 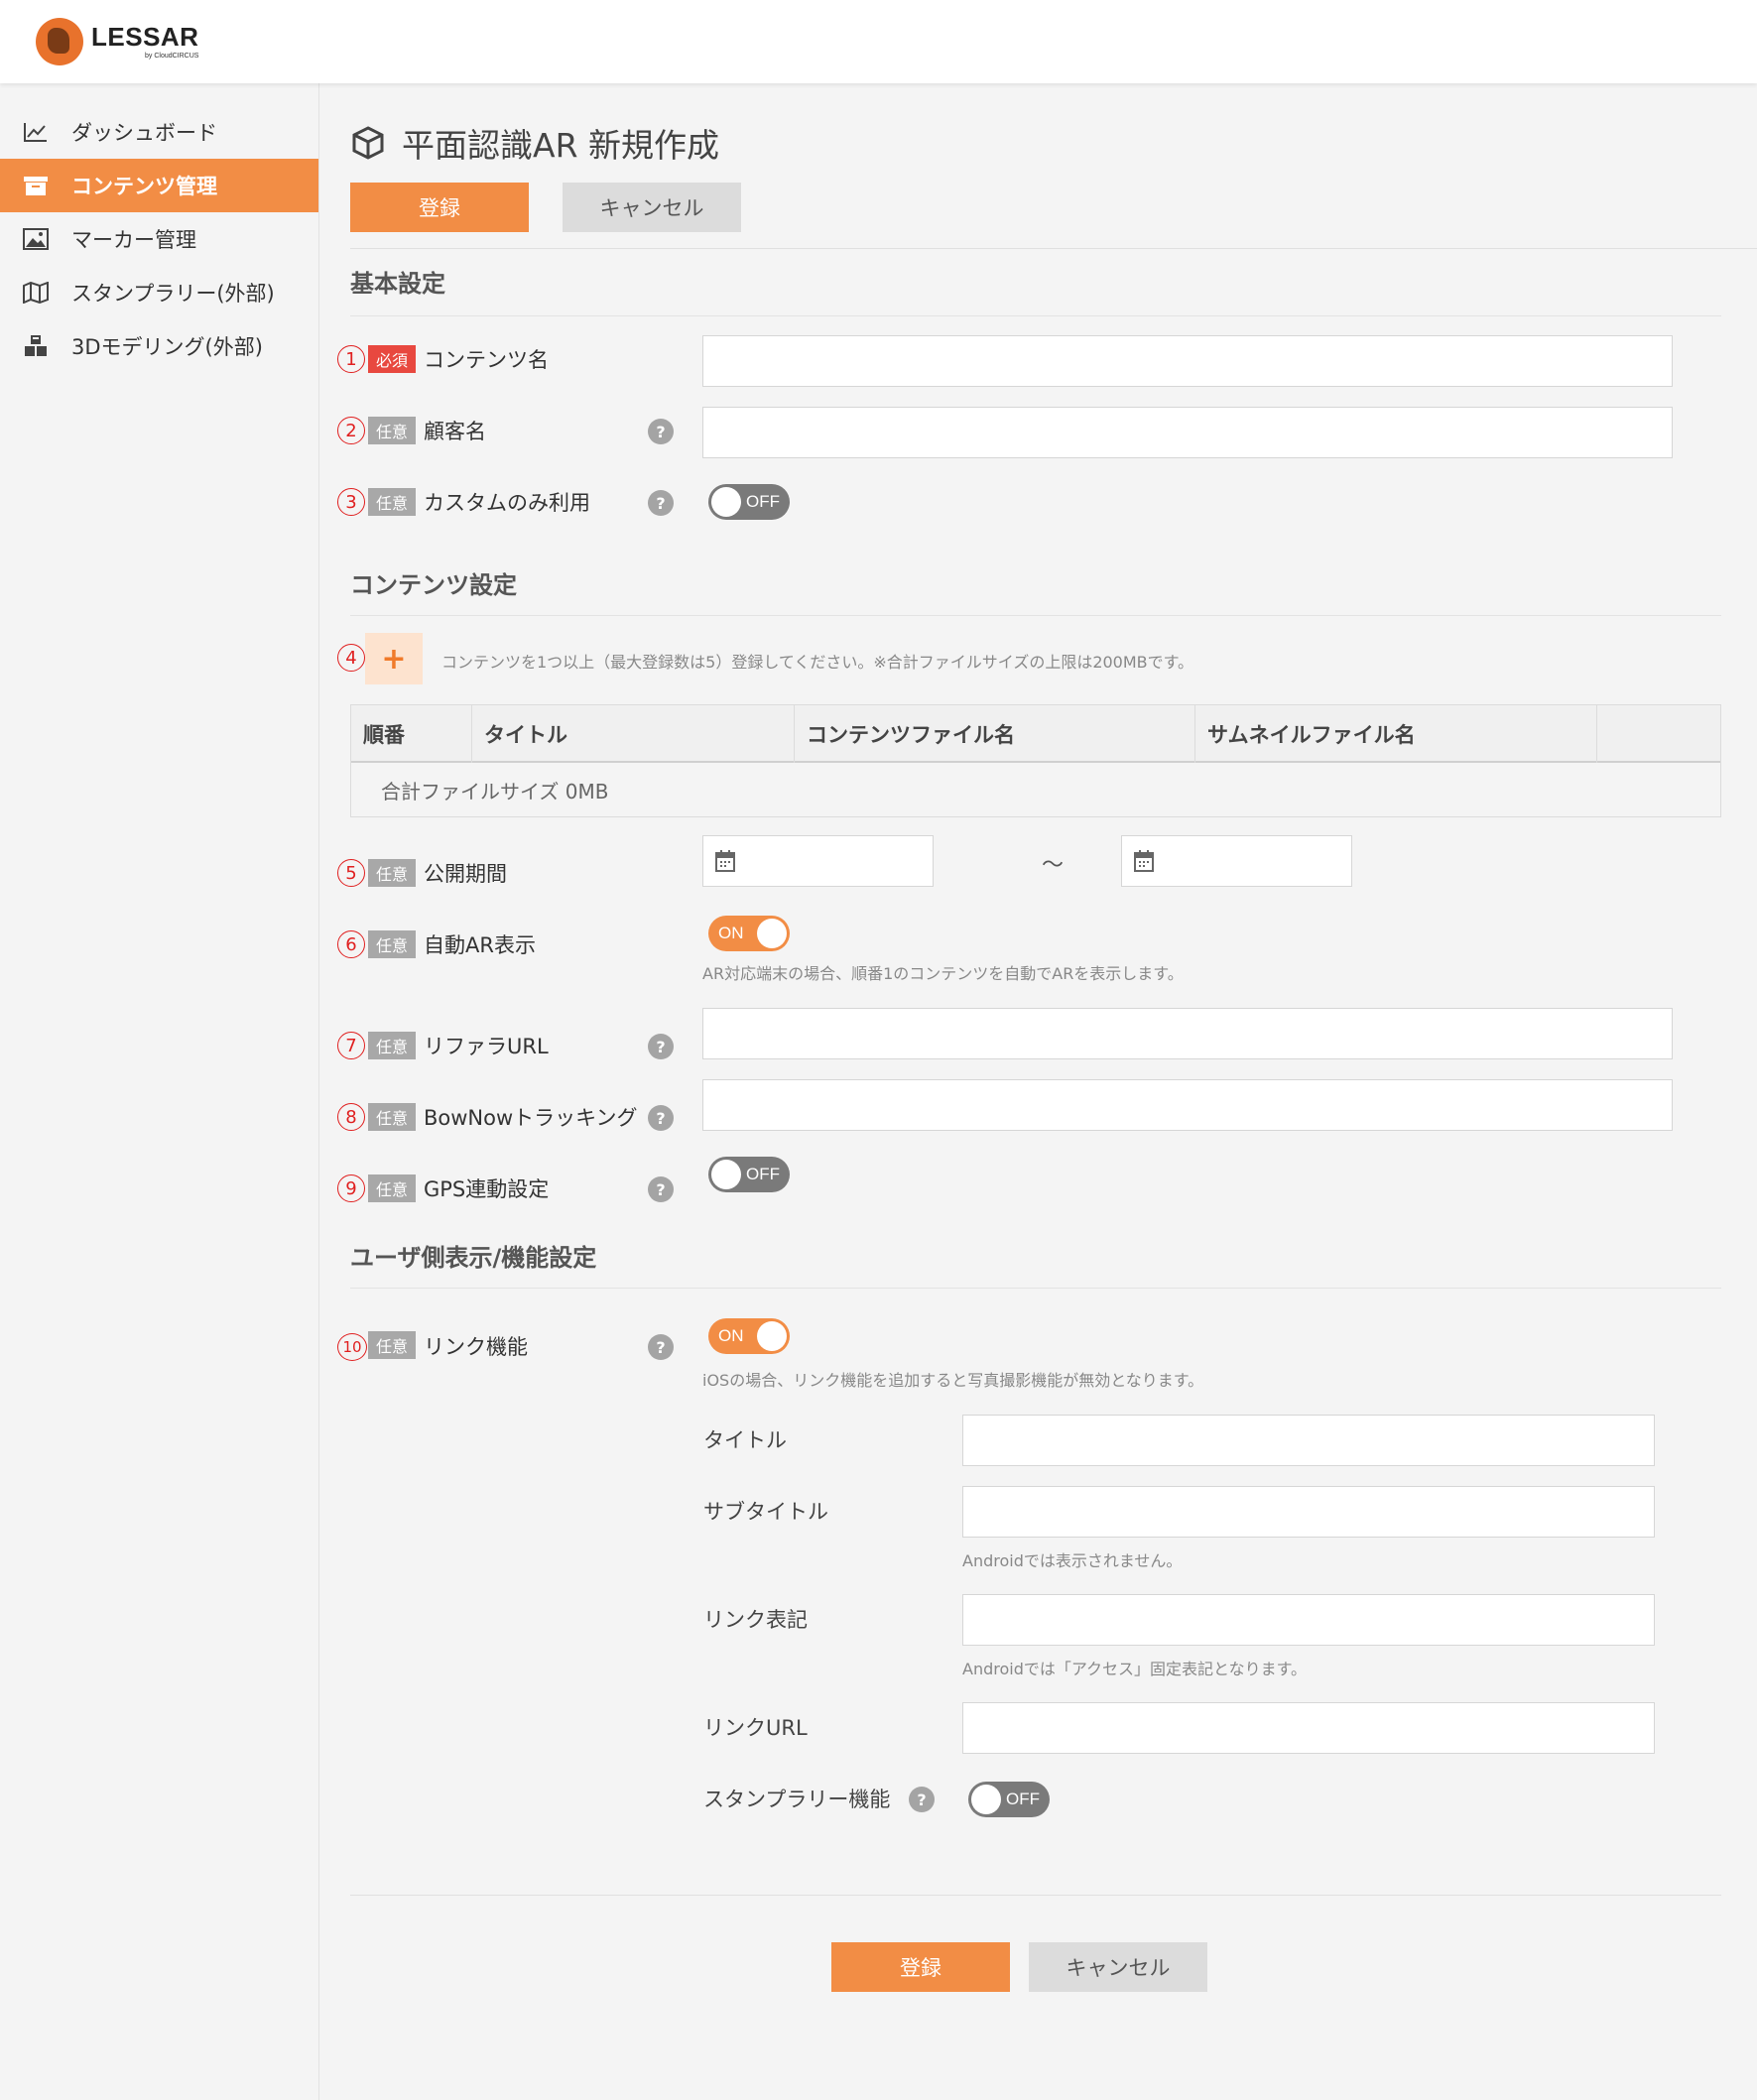 I want to click on publish-end-date-input, so click(x=1236, y=861).